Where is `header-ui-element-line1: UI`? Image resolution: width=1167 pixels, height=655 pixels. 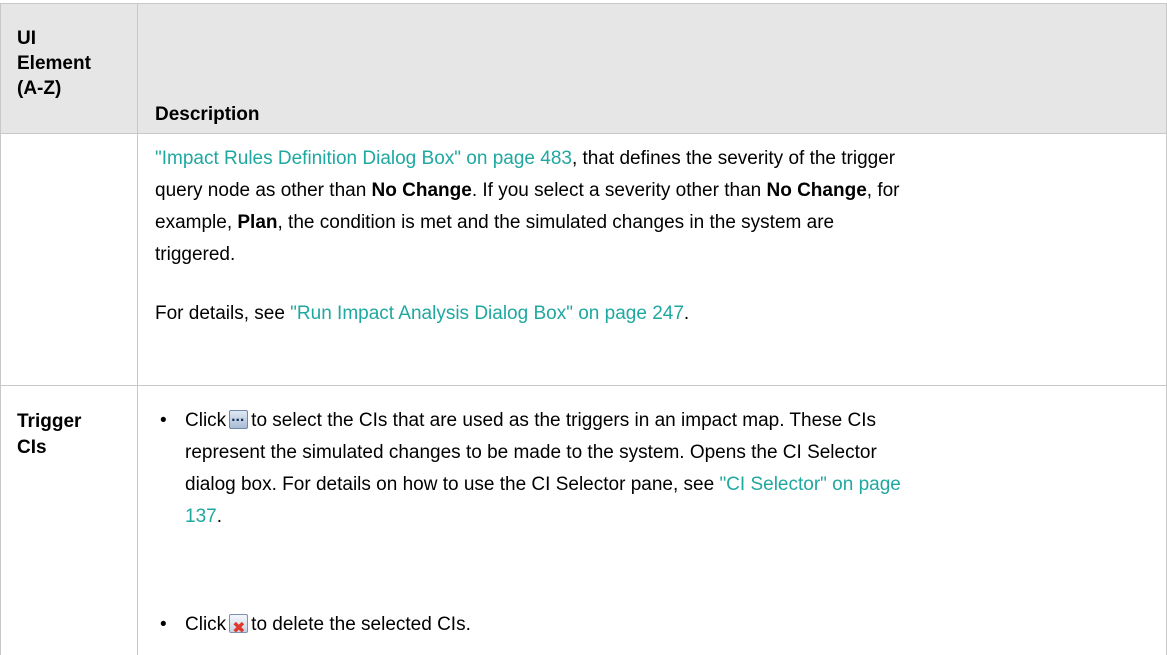 header-ui-element-line1: UI is located at coordinates (26, 38).